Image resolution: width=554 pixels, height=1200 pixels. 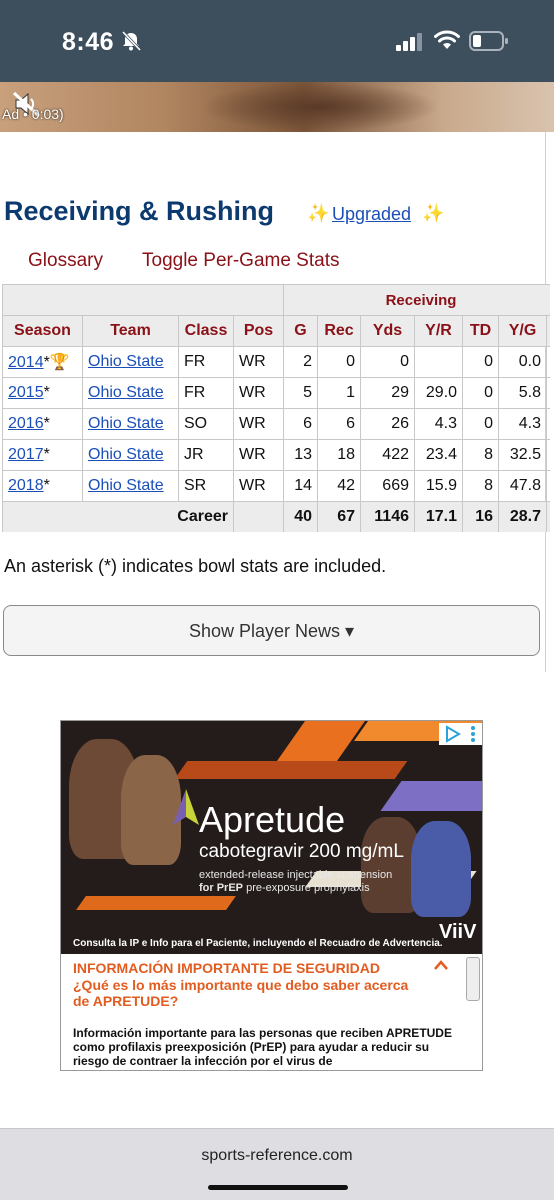 What do you see at coordinates (371, 214) in the screenshot?
I see `upgraded-link: Upgraded` at bounding box center [371, 214].